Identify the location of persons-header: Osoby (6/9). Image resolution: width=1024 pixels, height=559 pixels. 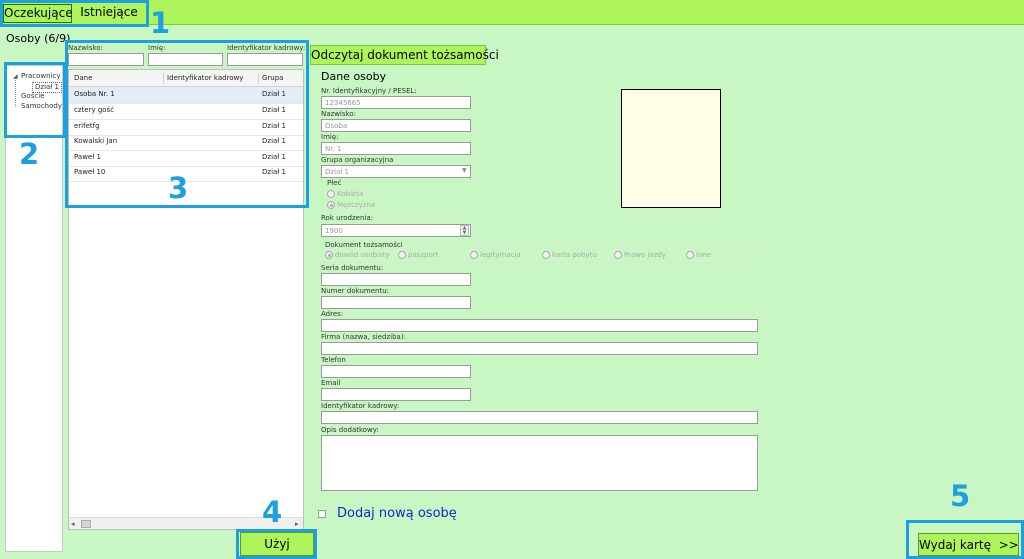
(38, 38).